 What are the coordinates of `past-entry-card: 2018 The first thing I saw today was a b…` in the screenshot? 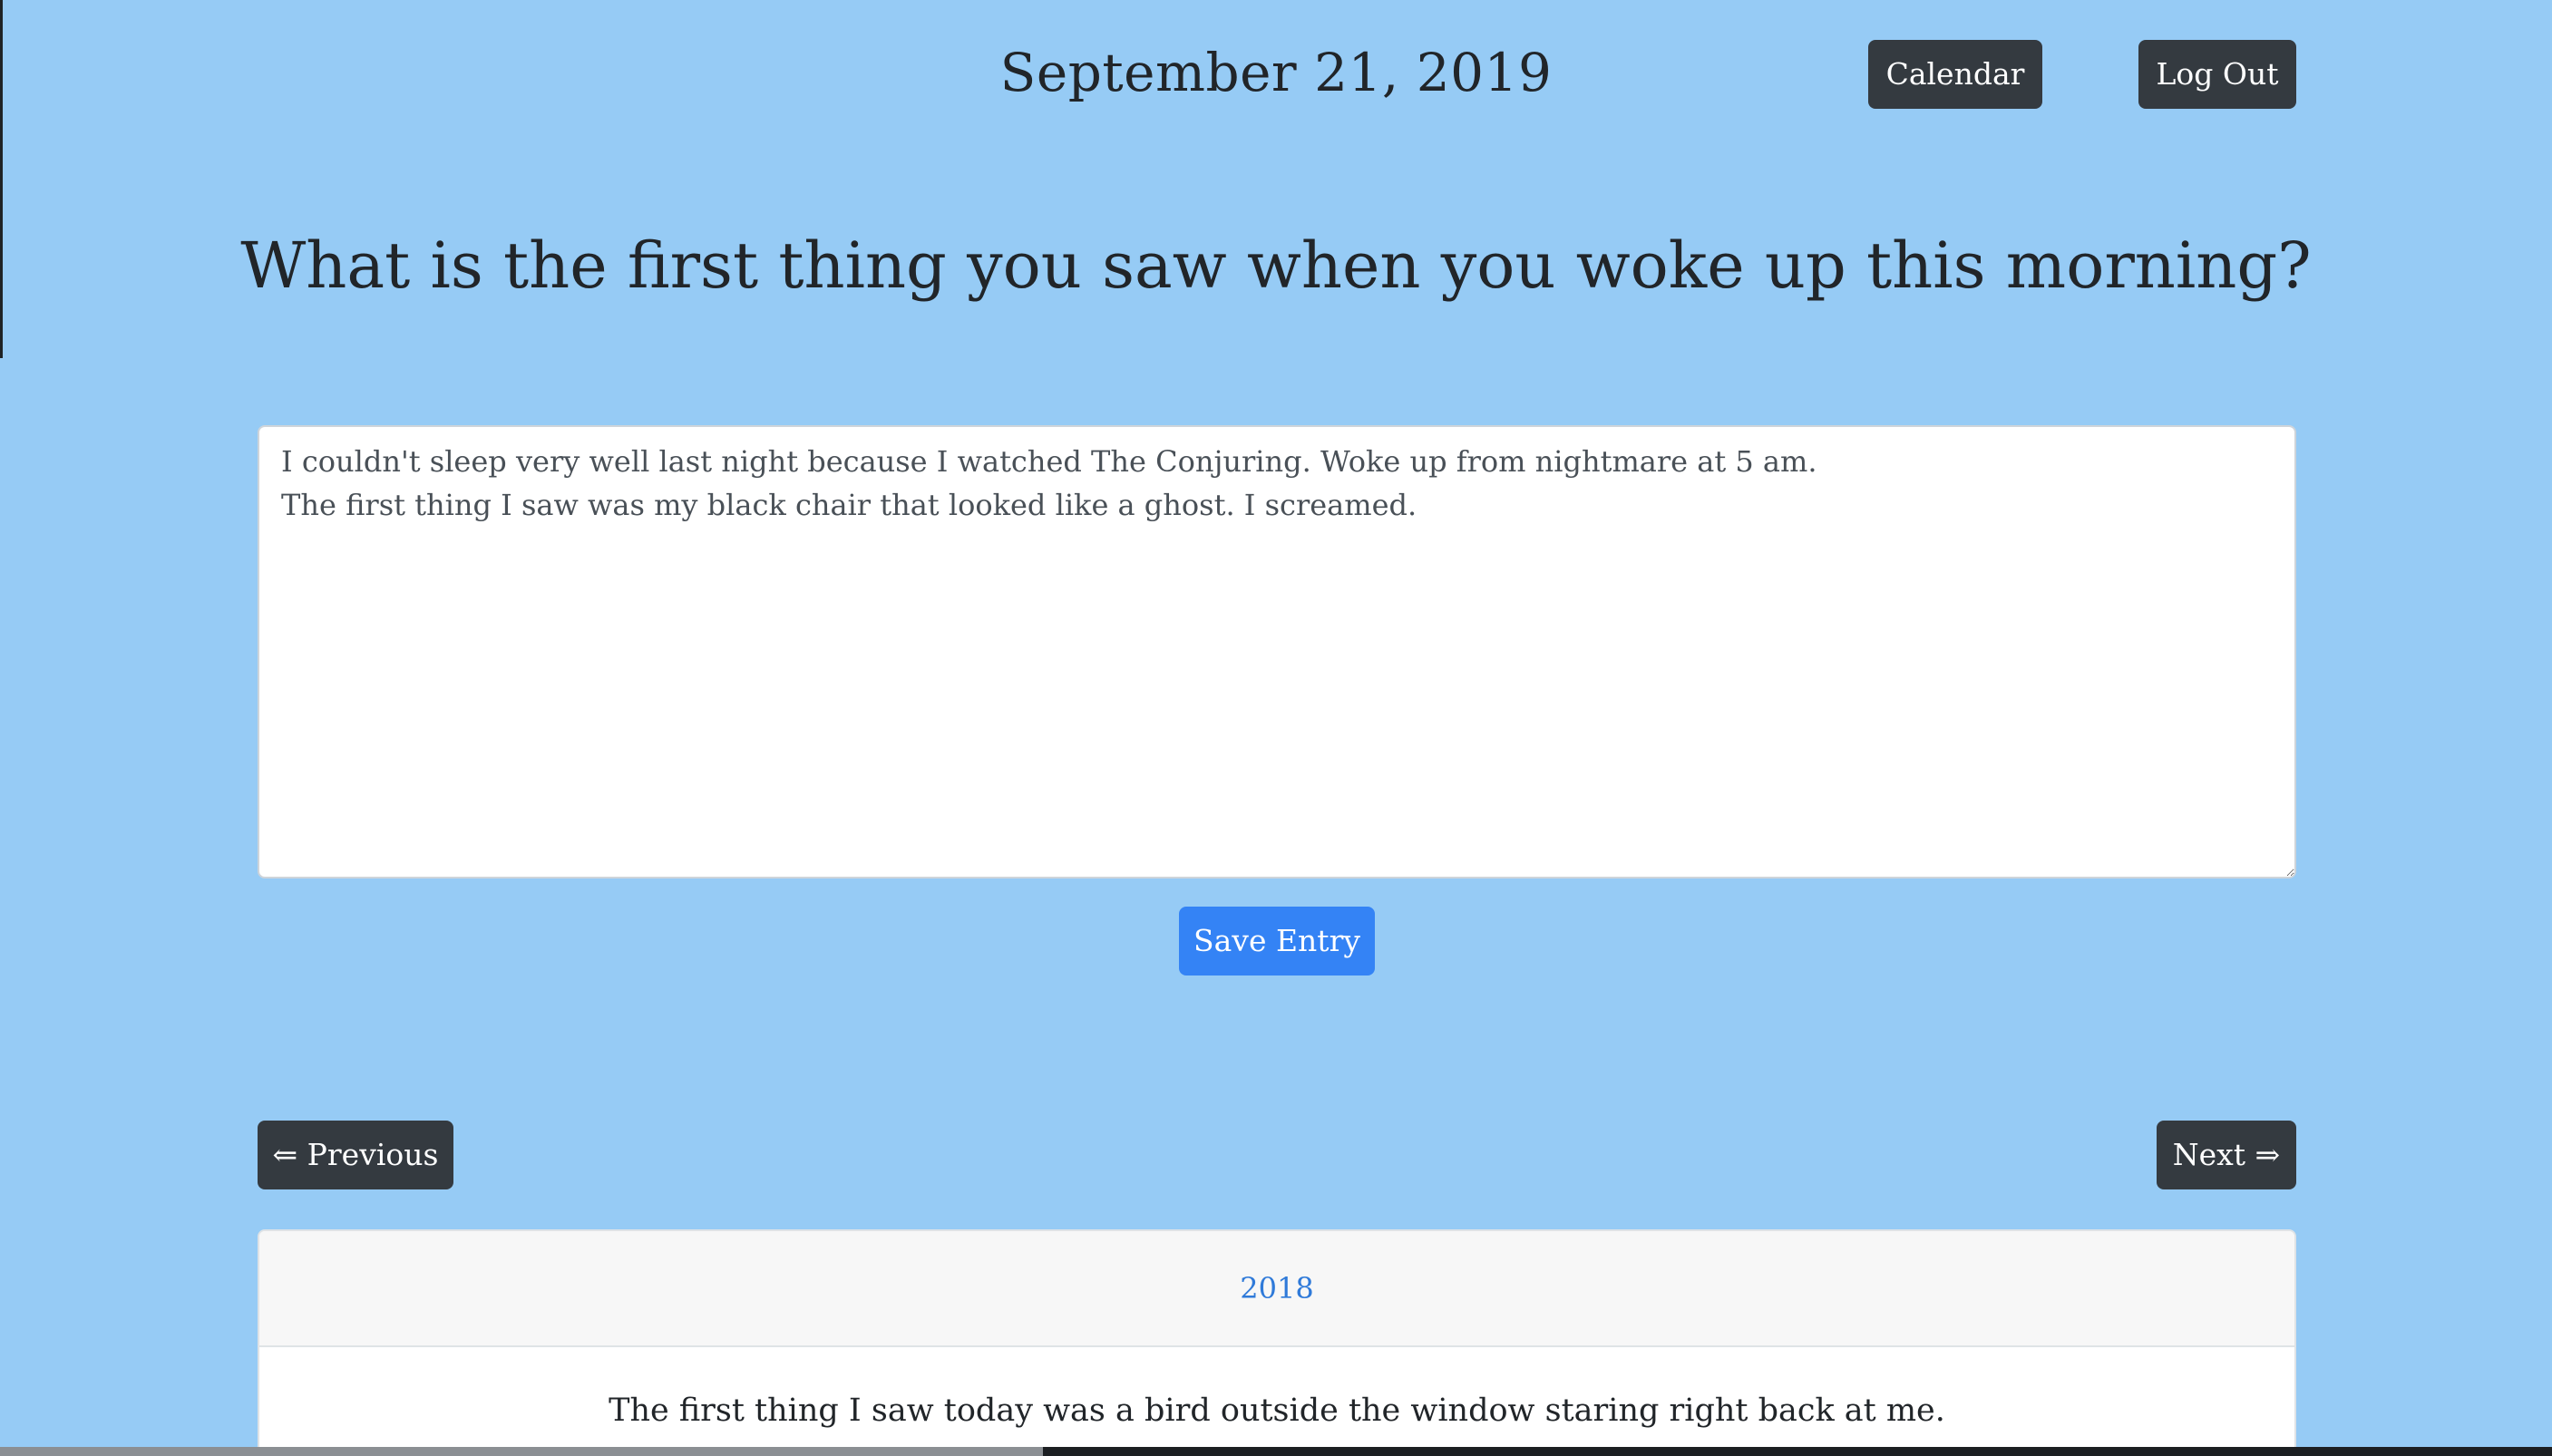 It's located at (1277, 1342).